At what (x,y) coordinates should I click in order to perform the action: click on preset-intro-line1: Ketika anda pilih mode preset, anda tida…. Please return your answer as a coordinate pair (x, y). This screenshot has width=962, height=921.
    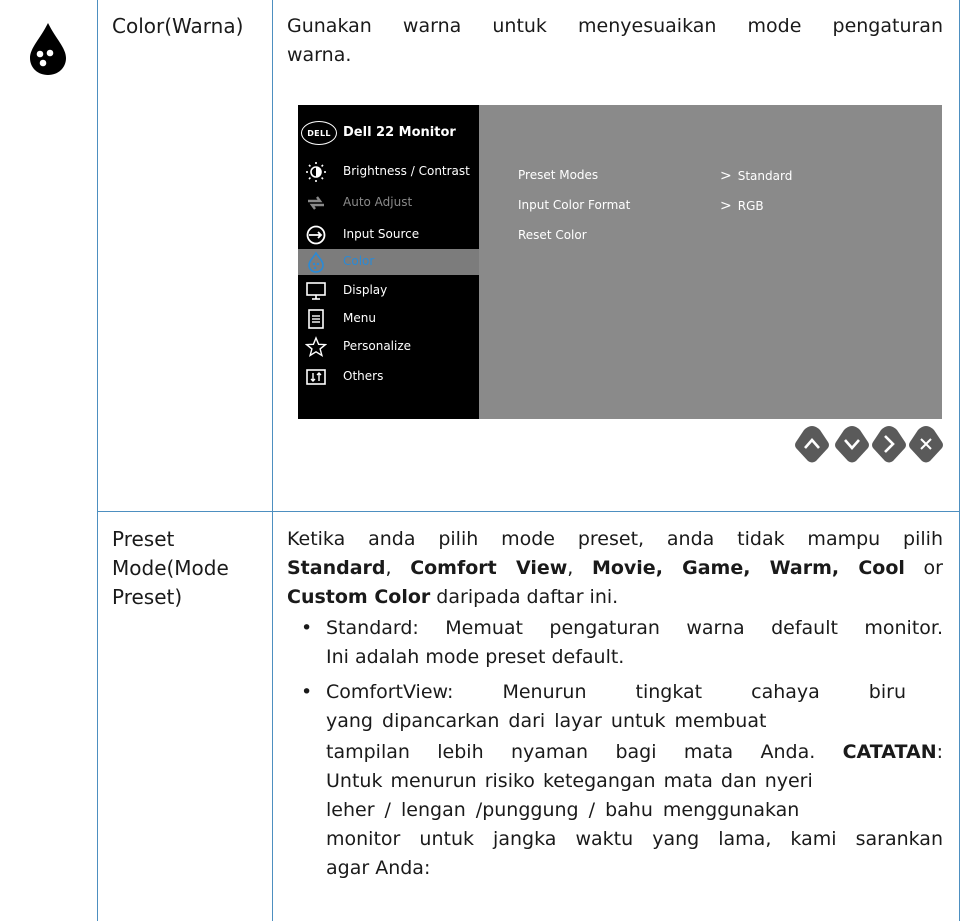
    Looking at the image, I should click on (615, 539).